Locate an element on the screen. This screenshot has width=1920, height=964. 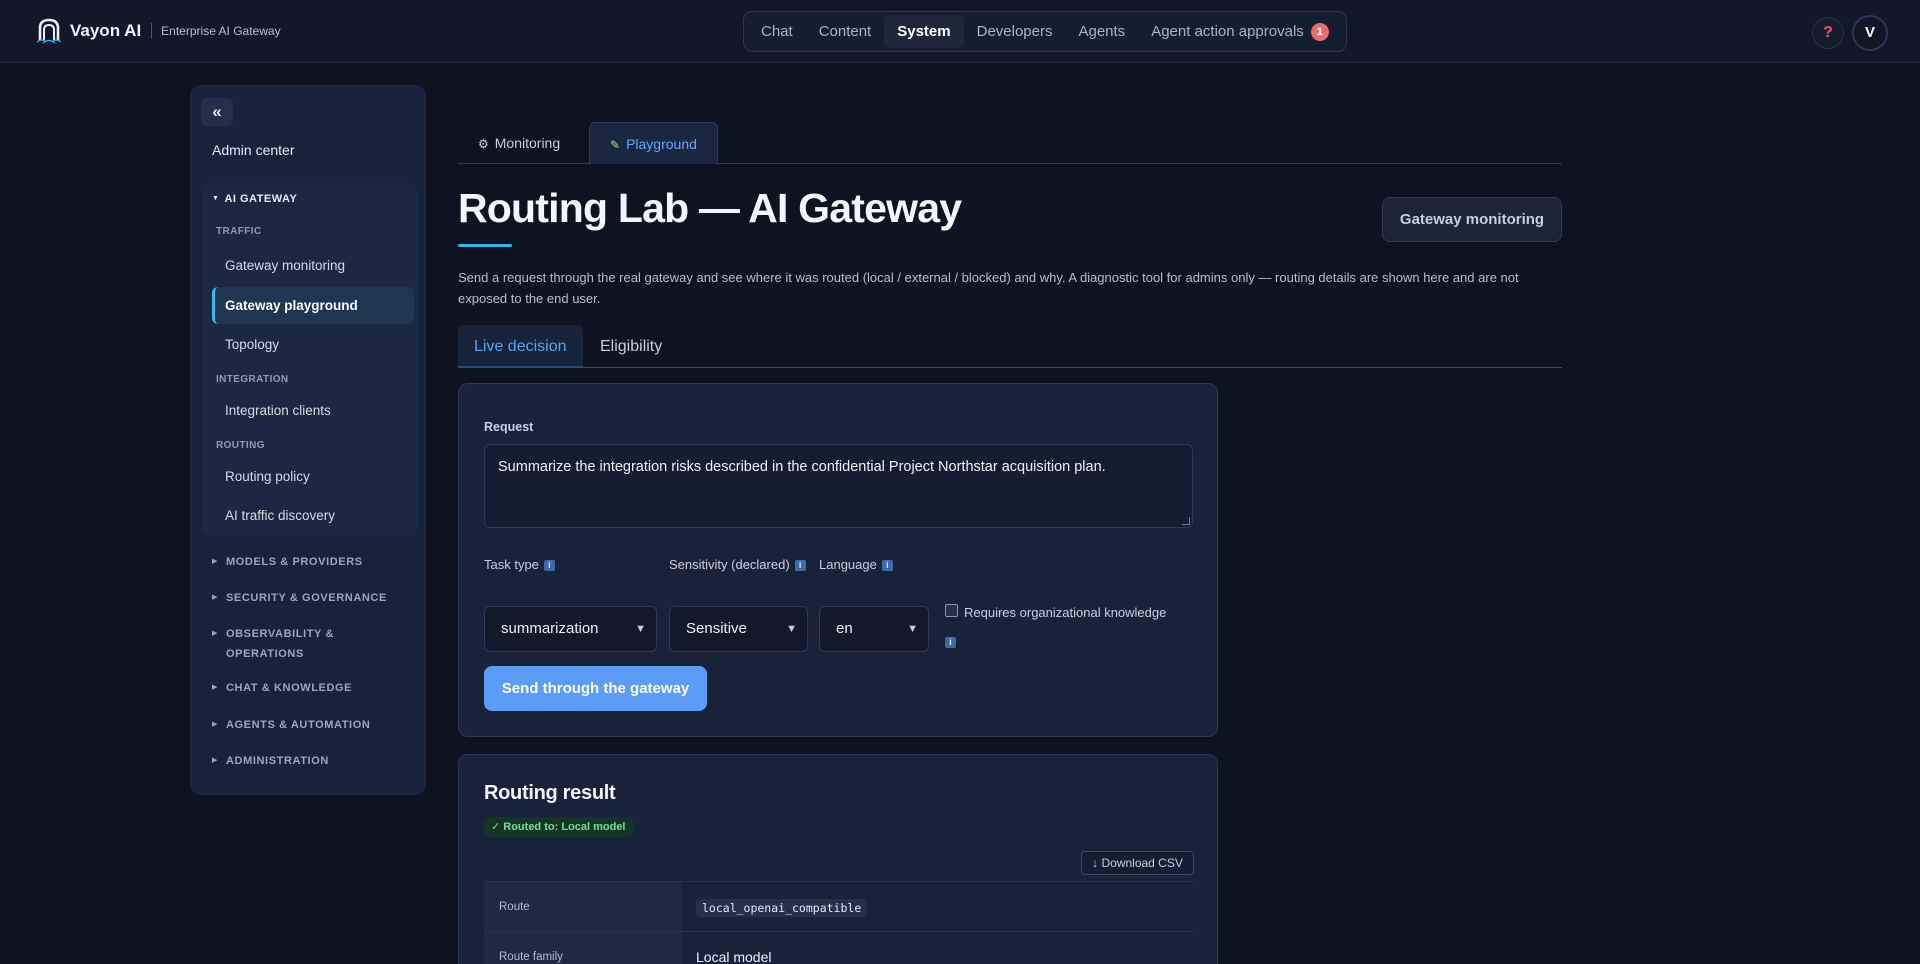
nav-developers-label: Developers is located at coordinates (1014, 31).